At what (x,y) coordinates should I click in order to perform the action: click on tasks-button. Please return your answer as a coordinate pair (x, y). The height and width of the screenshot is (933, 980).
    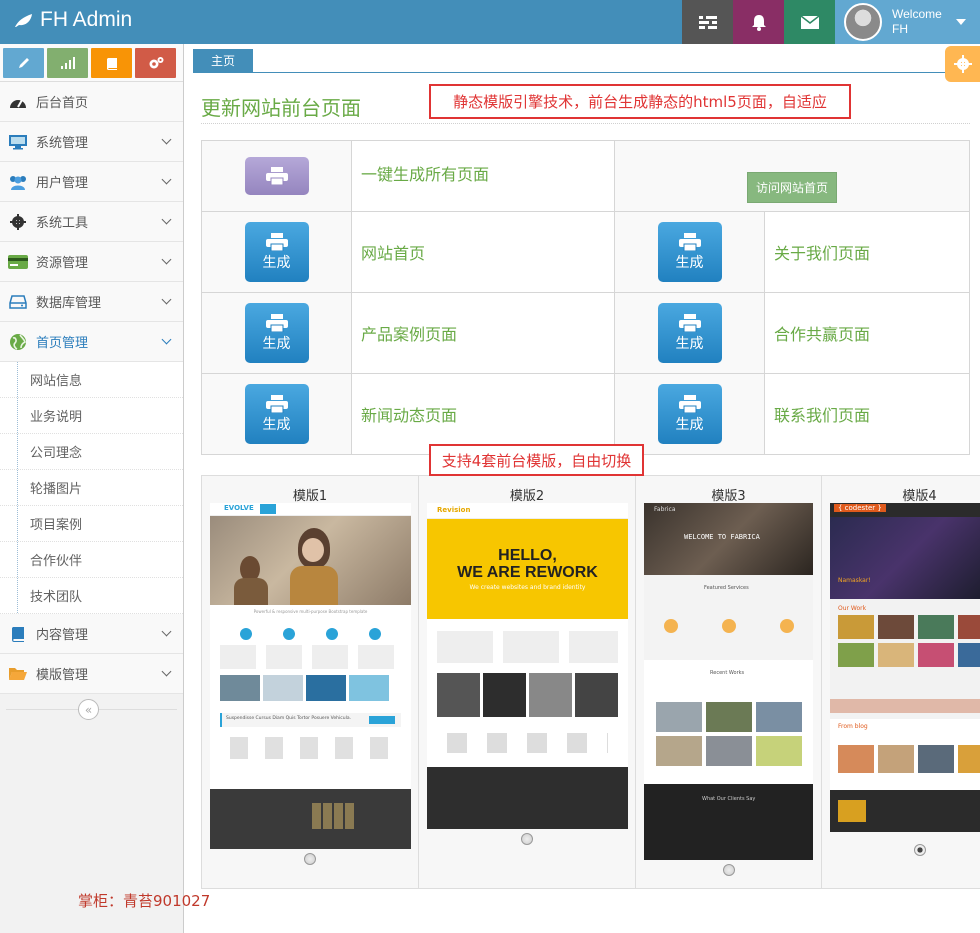
    Looking at the image, I should click on (707, 22).